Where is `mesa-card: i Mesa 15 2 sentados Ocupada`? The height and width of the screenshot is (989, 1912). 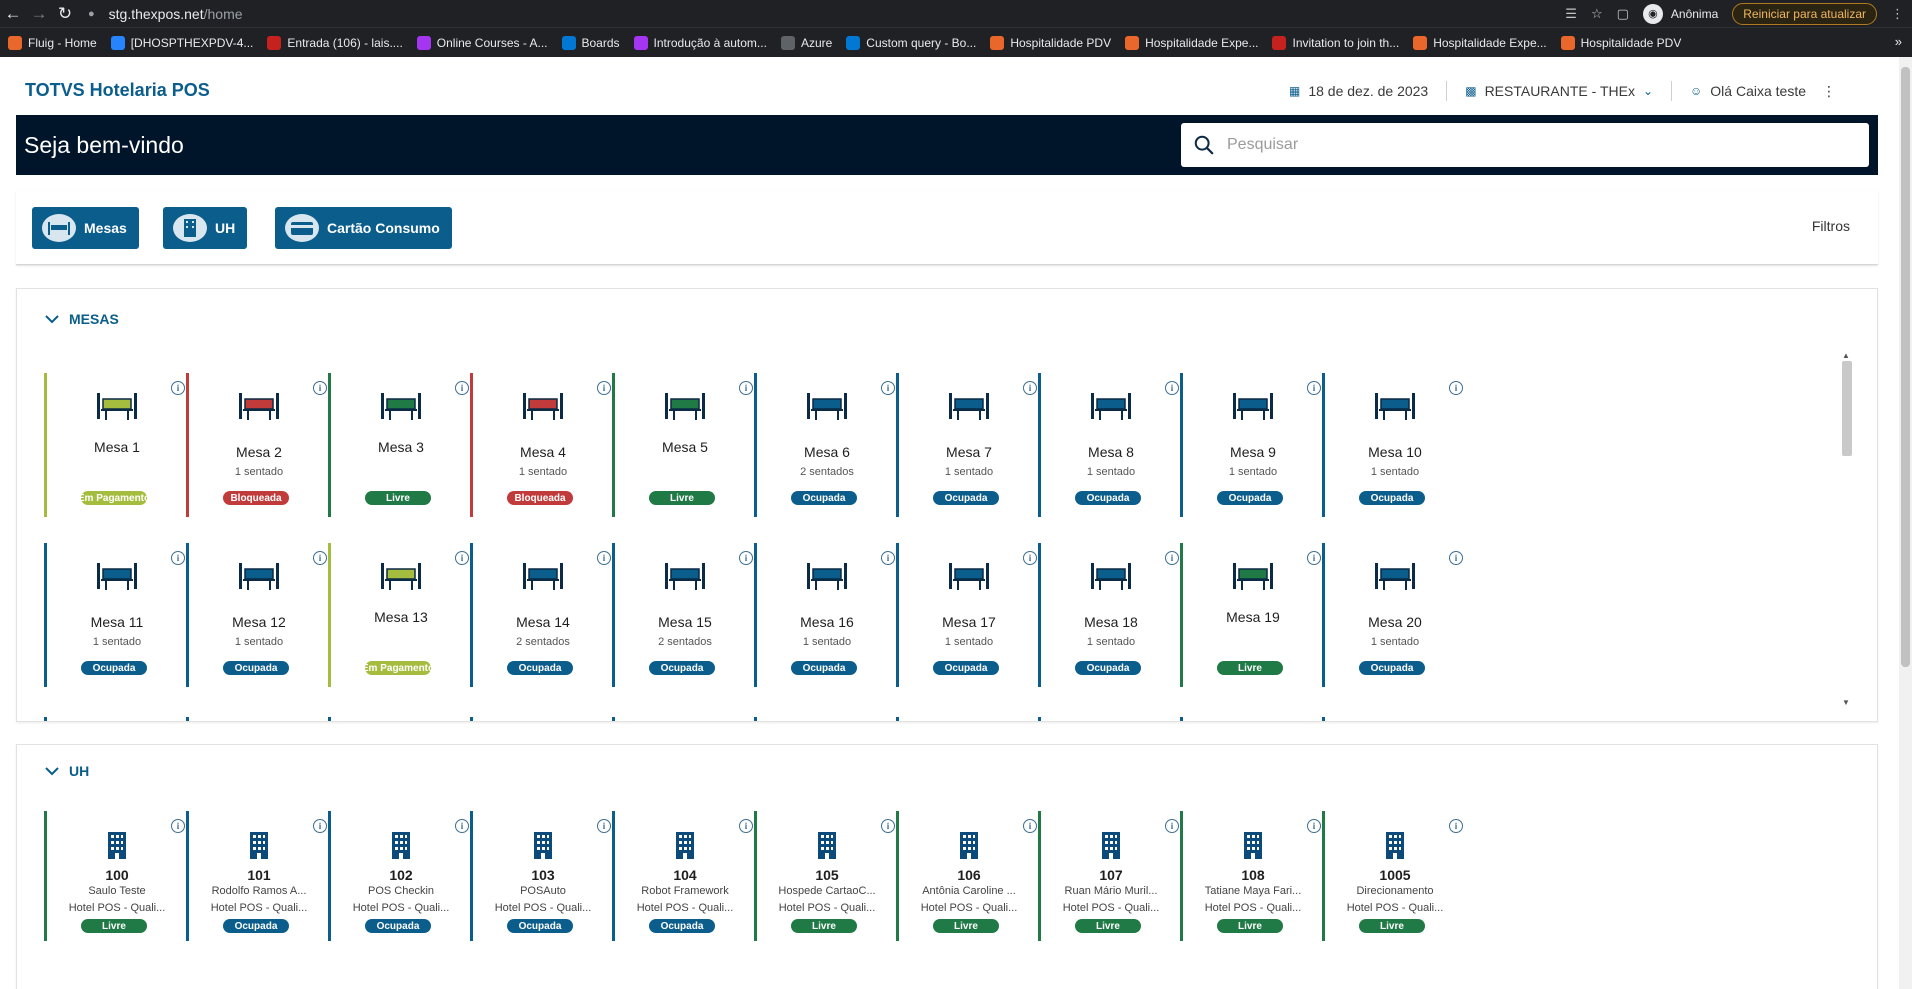
mesa-card: i Mesa 15 2 sentados Ocupada is located at coordinates (694, 615).